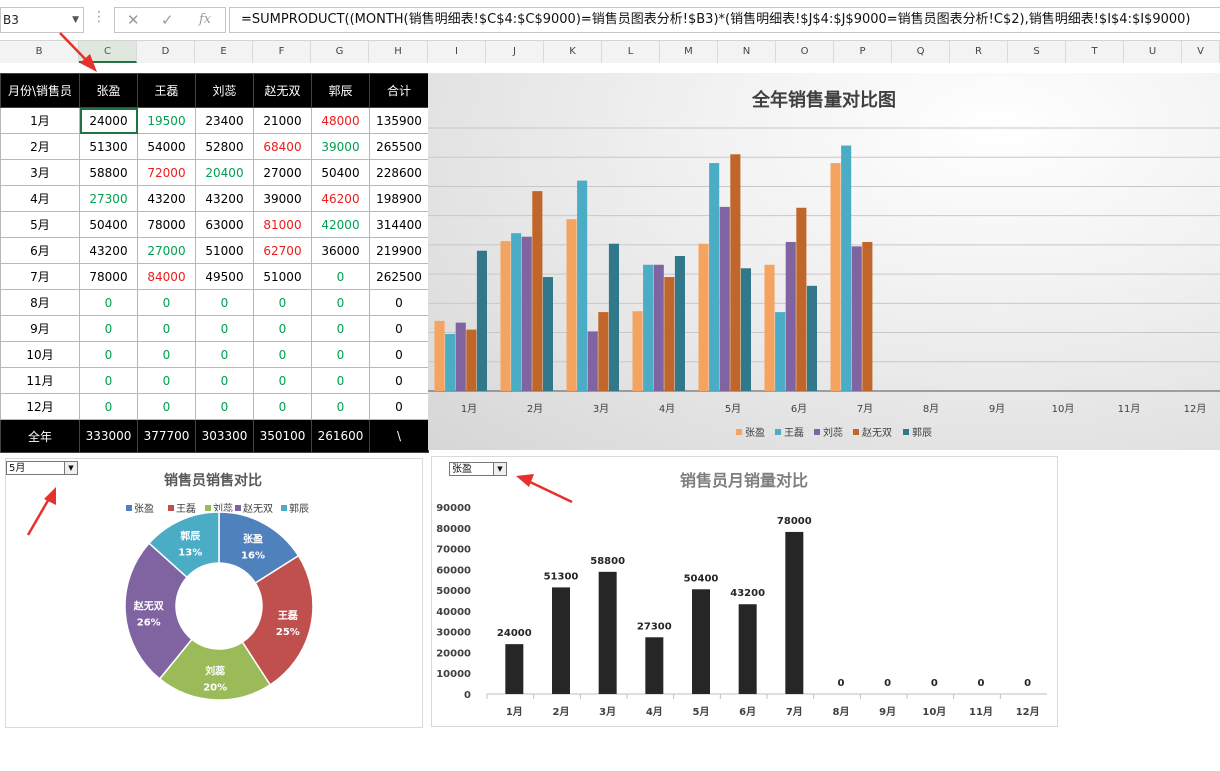  Describe the element at coordinates (399, 90) in the screenshot. I see `total-header: 合计` at that location.